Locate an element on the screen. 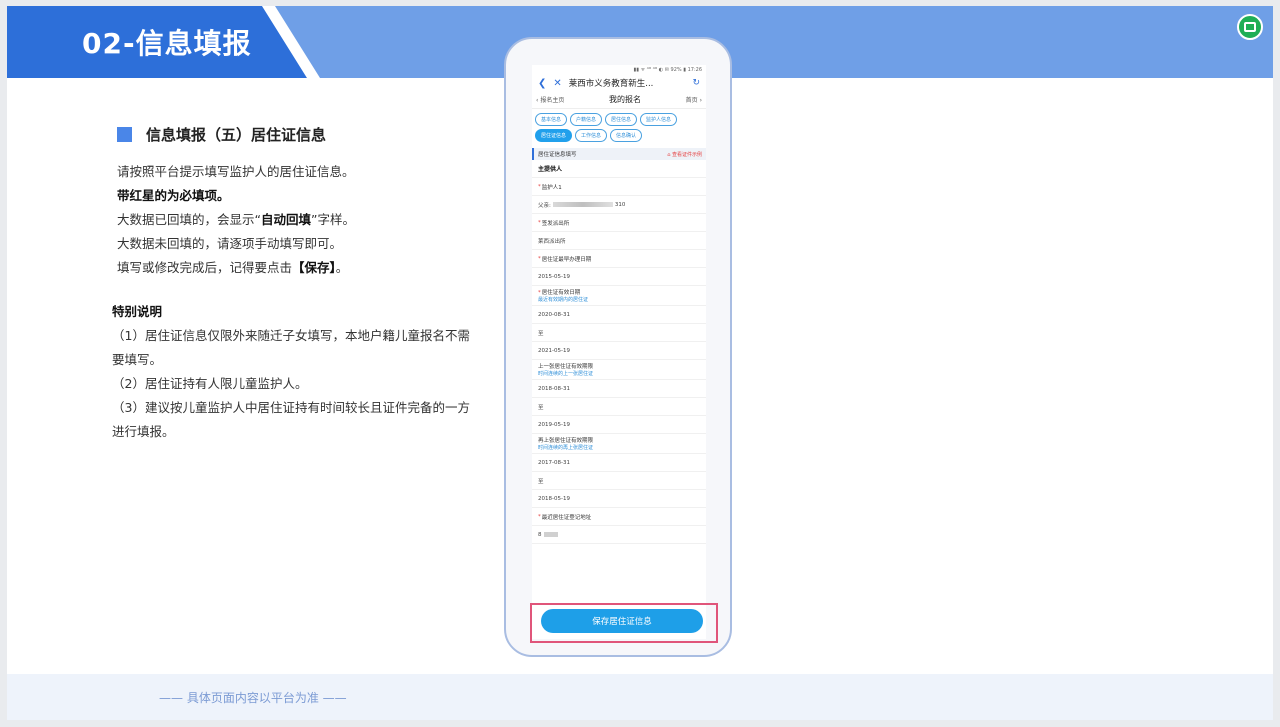  tab-residence-permit-info: 居住证信息 is located at coordinates (554, 135).